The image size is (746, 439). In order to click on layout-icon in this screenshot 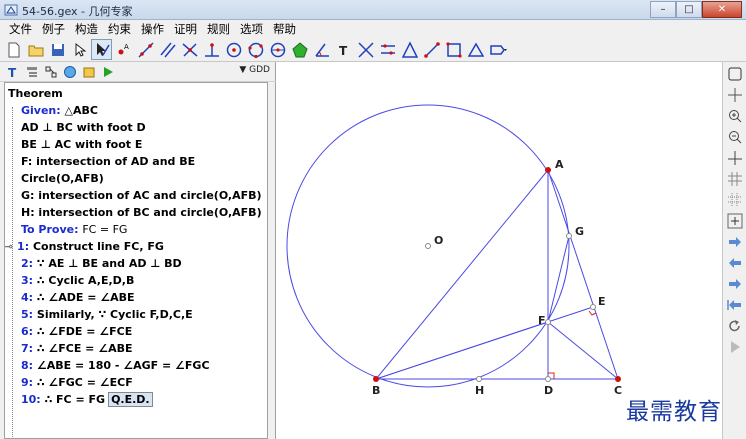, I will do `click(735, 74)`.